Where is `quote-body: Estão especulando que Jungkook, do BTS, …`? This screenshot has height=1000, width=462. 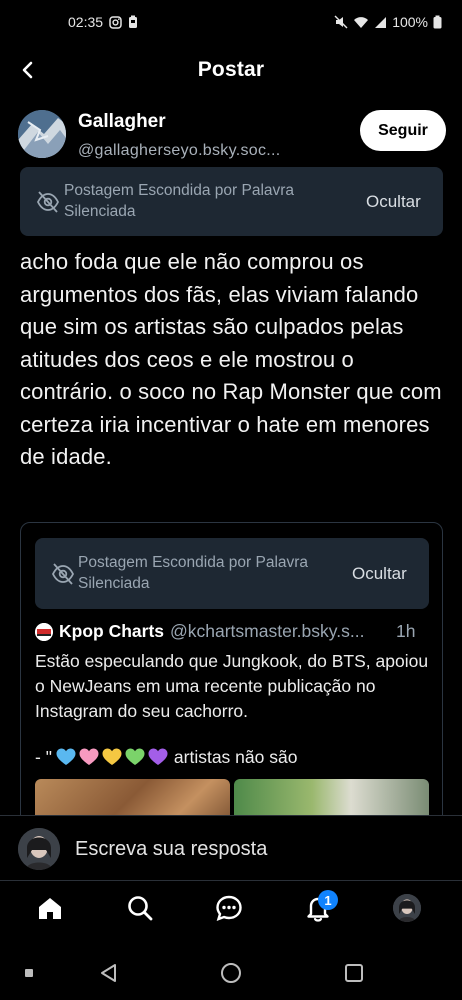
quote-body: Estão especulando que Jungkook, do BTS, … is located at coordinates (232, 686).